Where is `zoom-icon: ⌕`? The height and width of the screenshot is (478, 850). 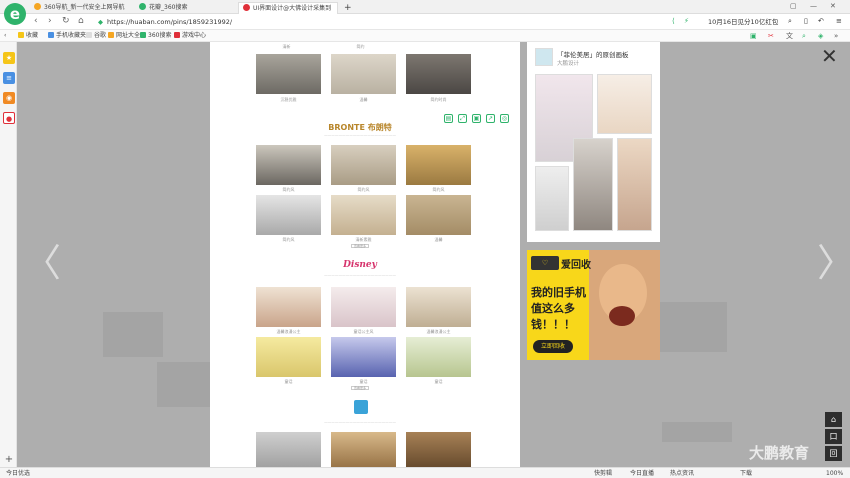 zoom-icon: ⌕ is located at coordinates (804, 36).